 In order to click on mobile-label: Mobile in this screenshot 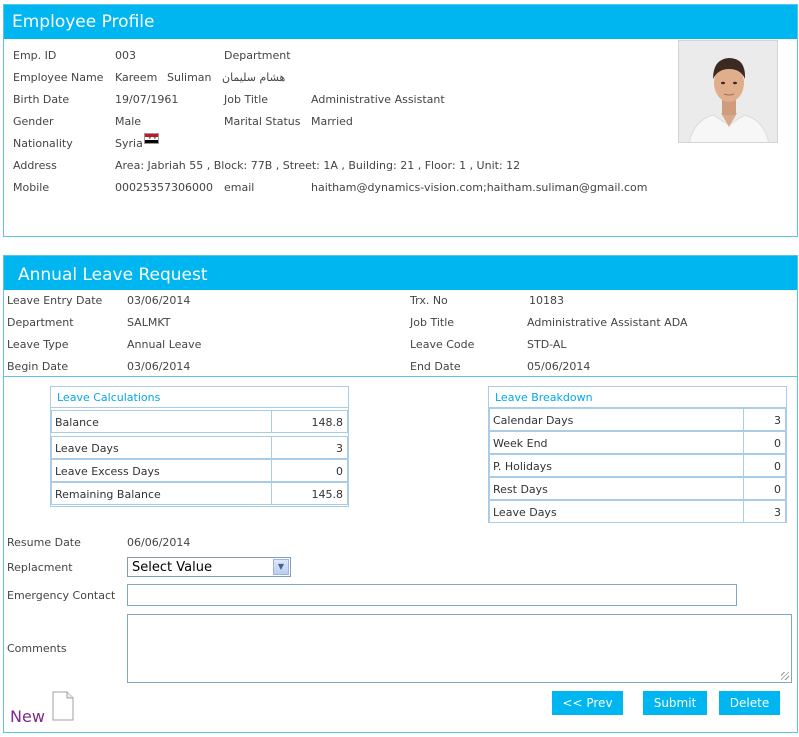, I will do `click(31, 187)`.